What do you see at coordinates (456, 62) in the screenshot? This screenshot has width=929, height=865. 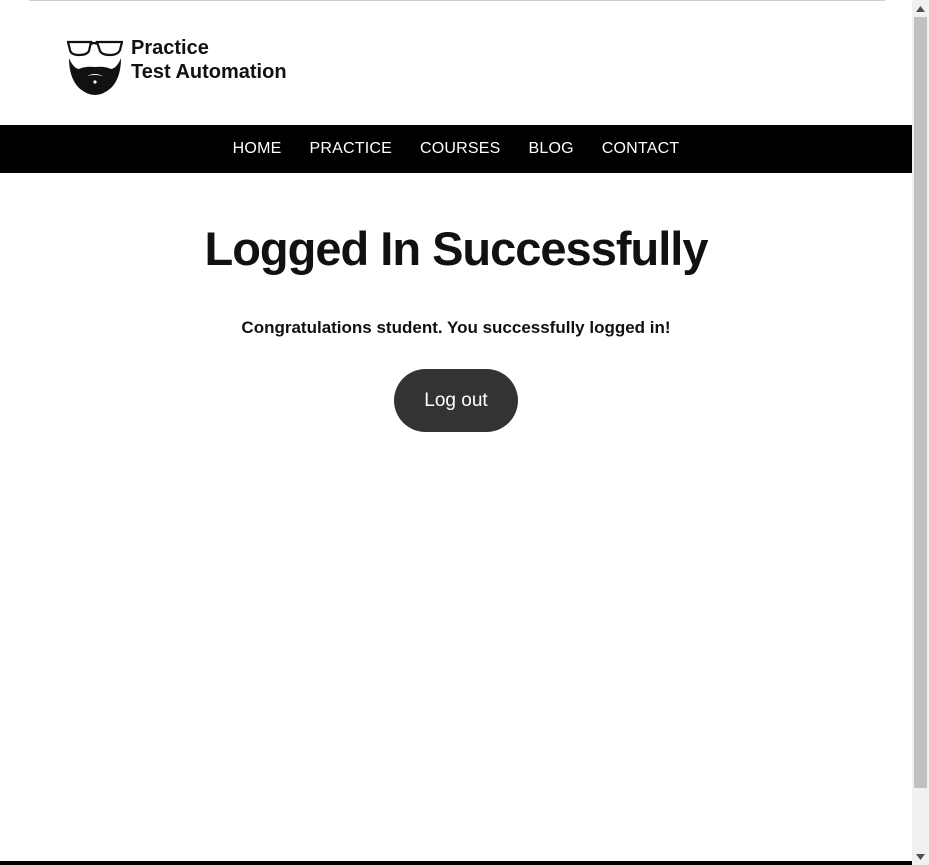 I see `site-header: Practice Test Automation` at bounding box center [456, 62].